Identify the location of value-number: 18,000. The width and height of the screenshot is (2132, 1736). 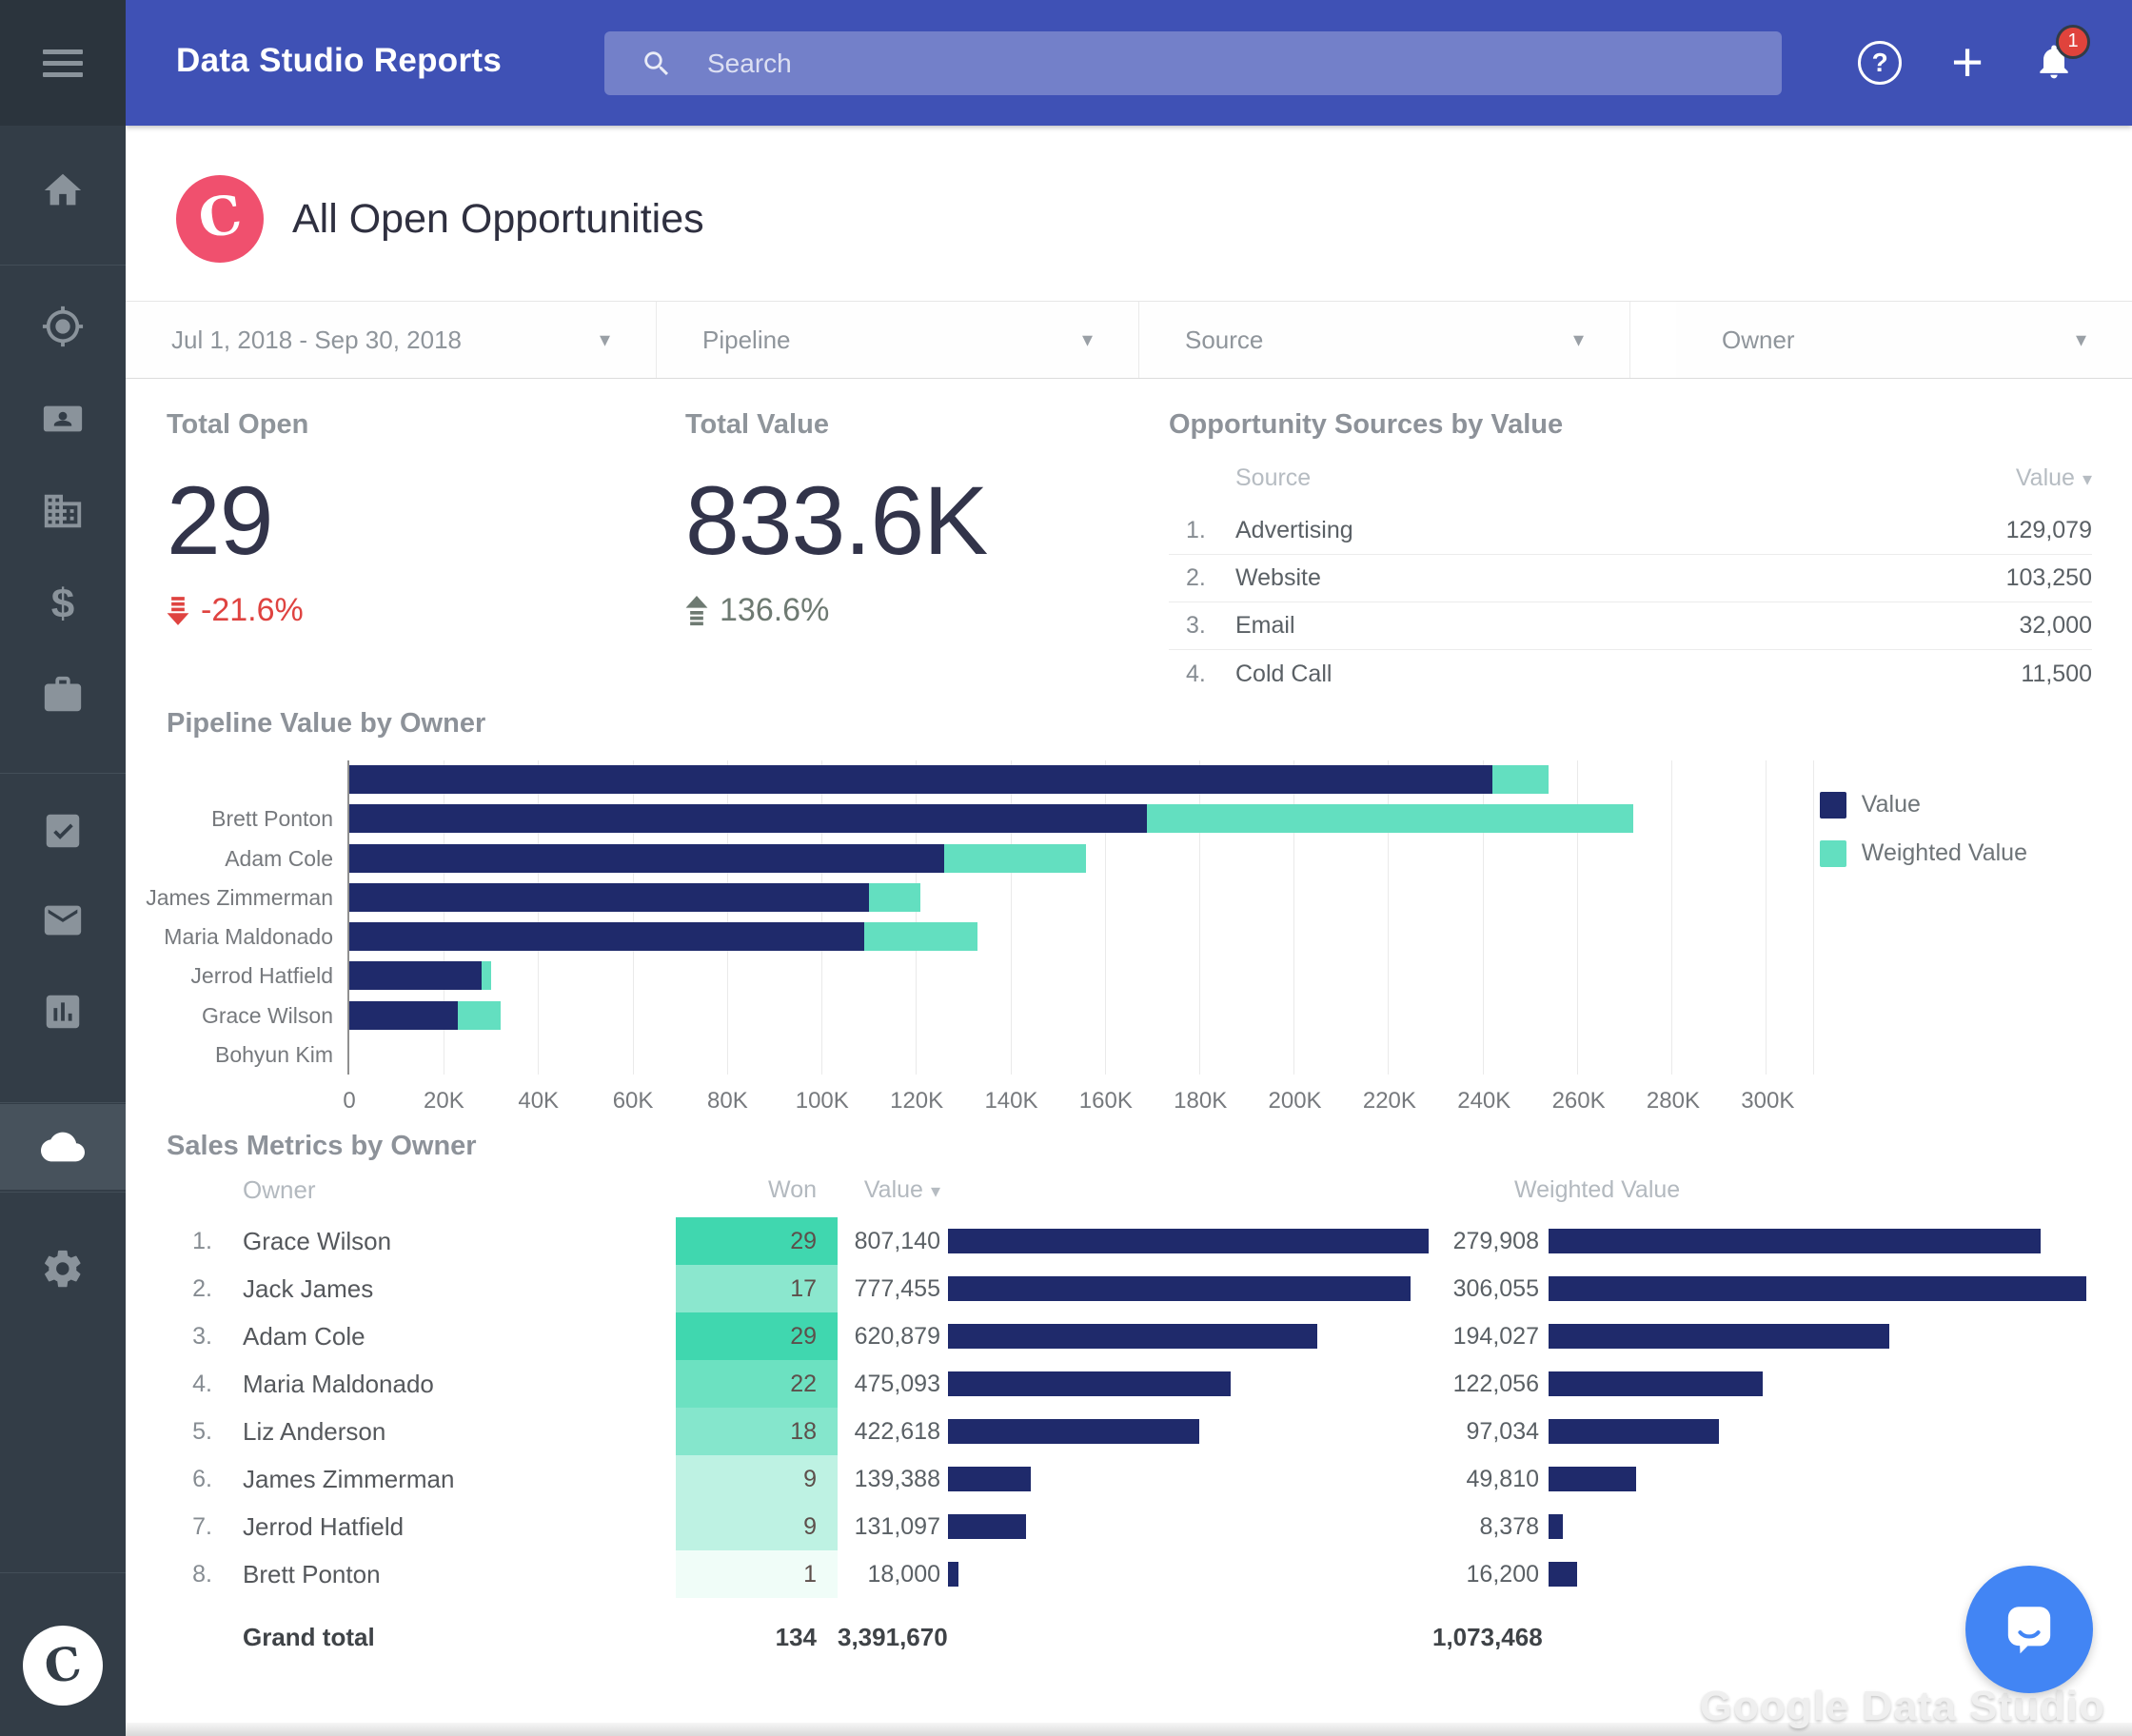
(903, 1574).